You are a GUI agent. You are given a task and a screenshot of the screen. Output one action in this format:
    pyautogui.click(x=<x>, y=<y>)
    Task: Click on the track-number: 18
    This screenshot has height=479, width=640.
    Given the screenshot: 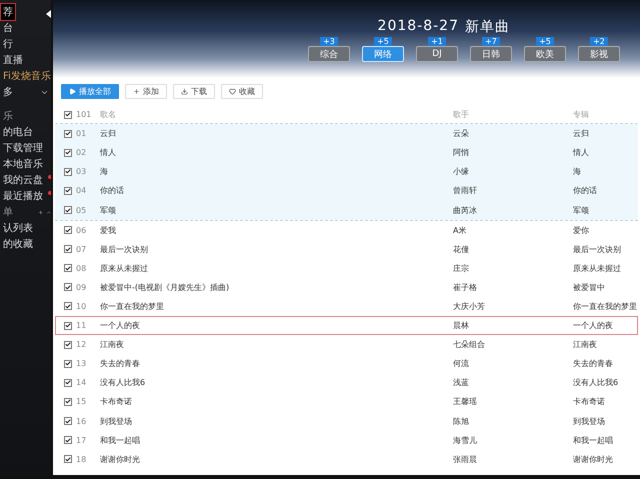 What is the action you would take?
    pyautogui.click(x=82, y=459)
    